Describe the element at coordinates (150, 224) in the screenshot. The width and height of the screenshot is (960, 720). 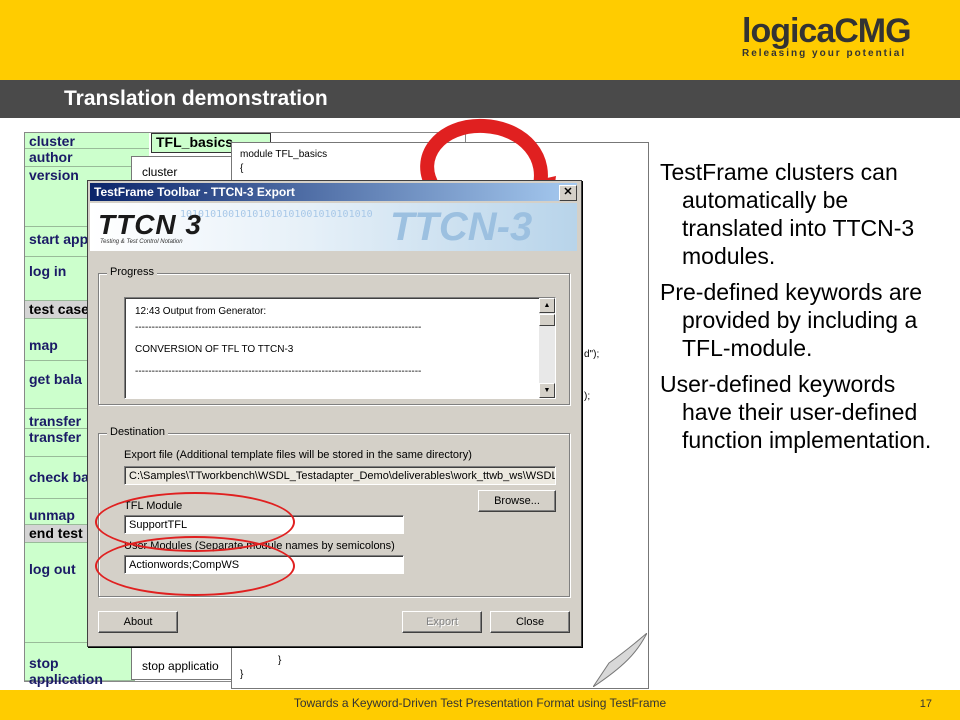
I see `ttcn3-logo: TTCN 3` at that location.